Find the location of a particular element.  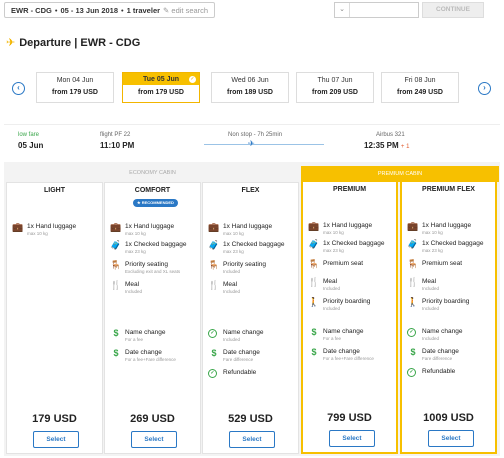

feature-title: Refundable is located at coordinates (240, 372).